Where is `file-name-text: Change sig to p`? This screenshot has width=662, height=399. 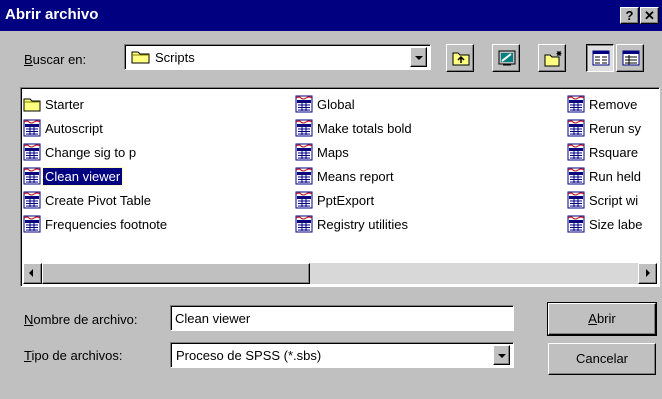
file-name-text: Change sig to p is located at coordinates (91, 152).